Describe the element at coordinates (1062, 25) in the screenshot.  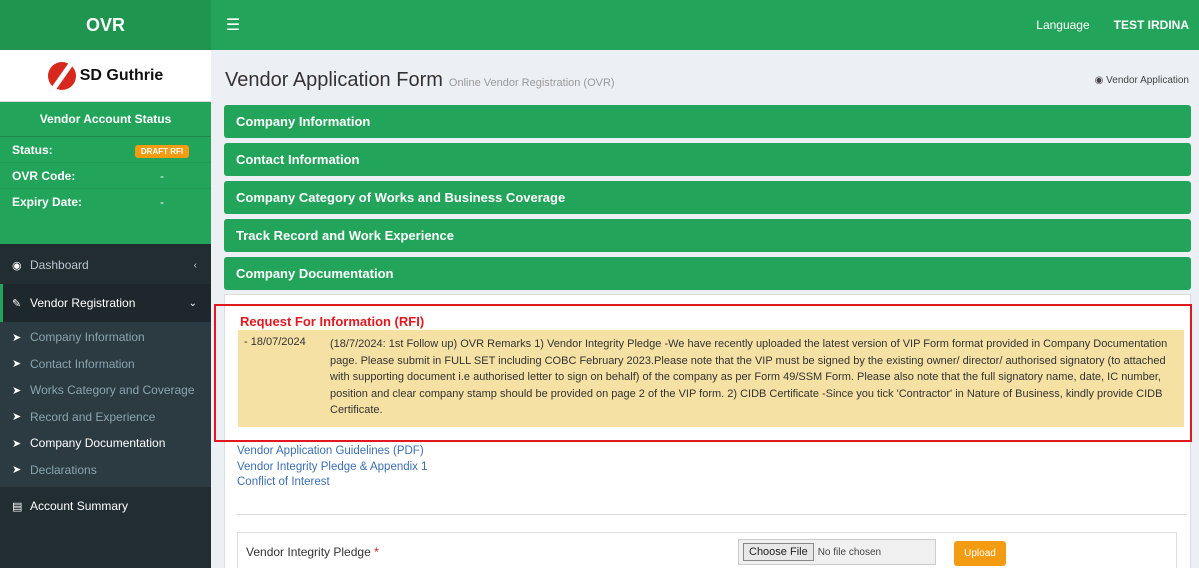
I see `language-menu: Language` at that location.